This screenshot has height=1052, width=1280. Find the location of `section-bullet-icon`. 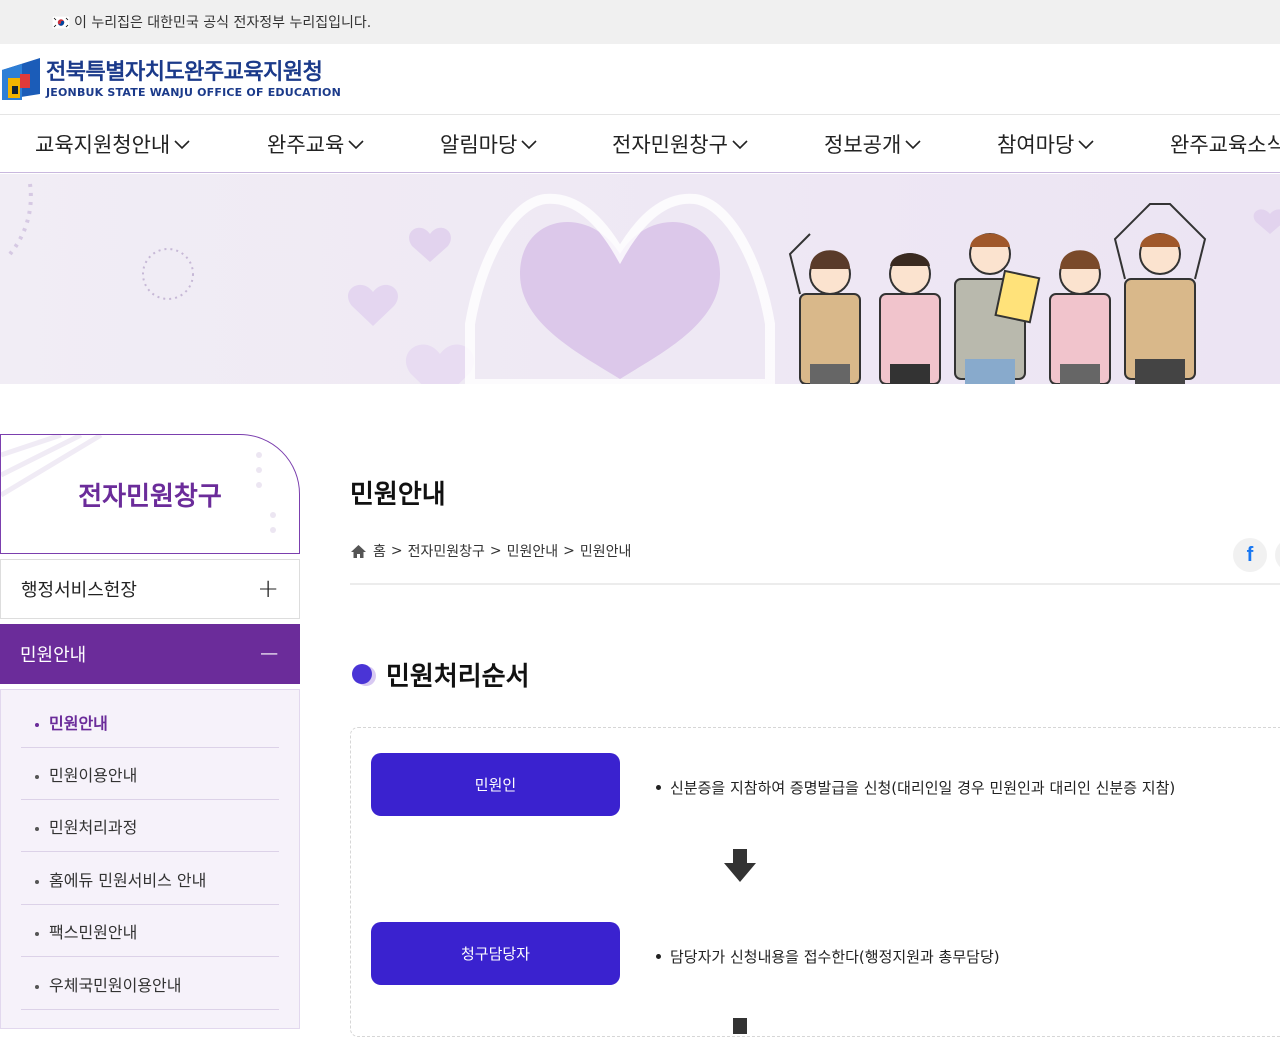

section-bullet-icon is located at coordinates (364, 674).